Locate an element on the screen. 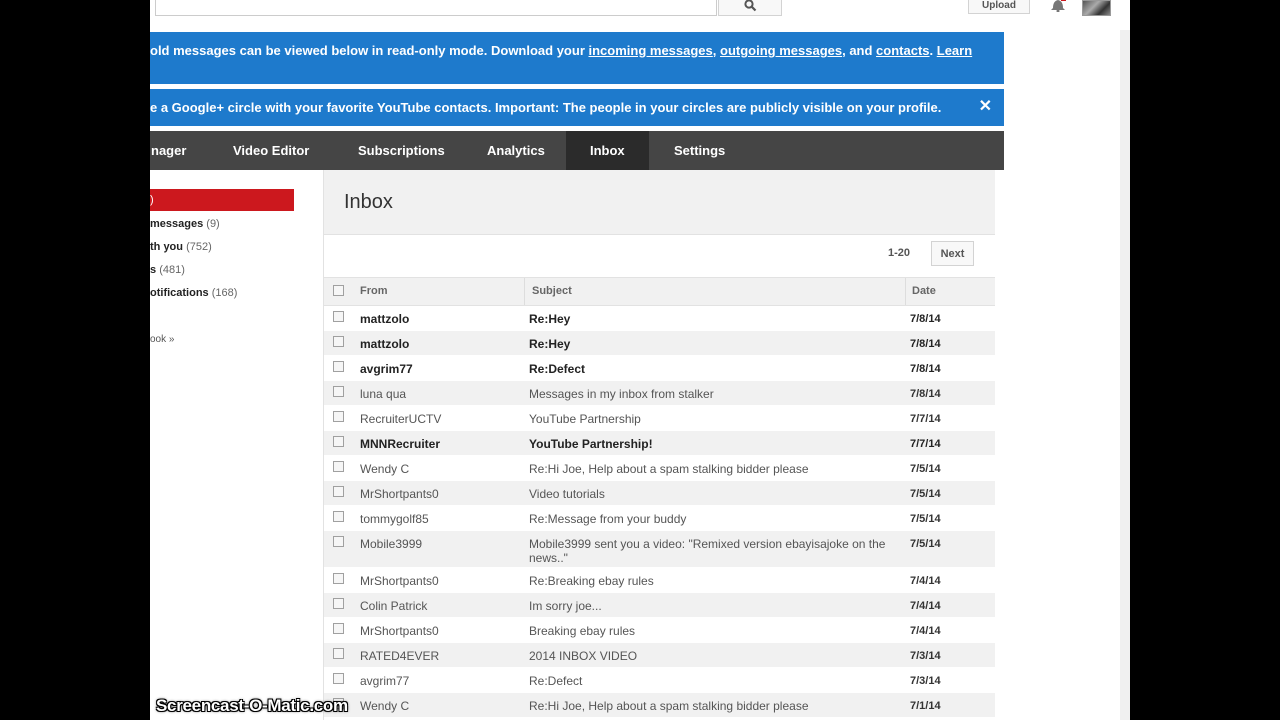 This screenshot has width=1280, height=720. tab-video-manager: nager is located at coordinates (183, 150).